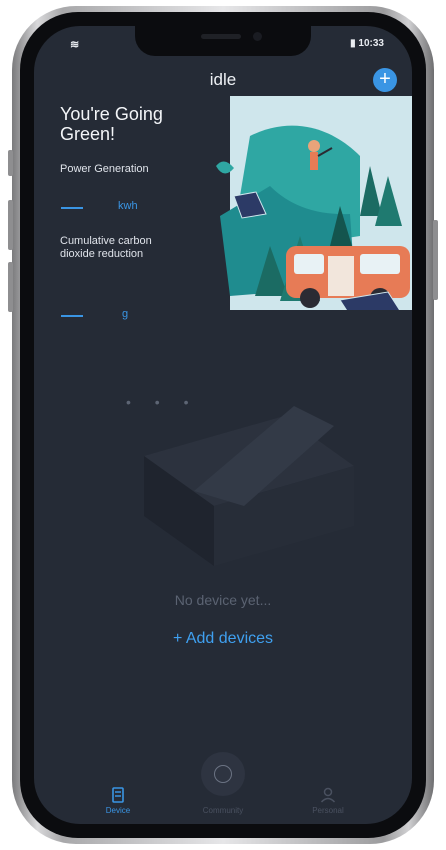 The width and height of the screenshot is (446, 850). I want to click on green-heading: You're Going Green!, so click(111, 124).